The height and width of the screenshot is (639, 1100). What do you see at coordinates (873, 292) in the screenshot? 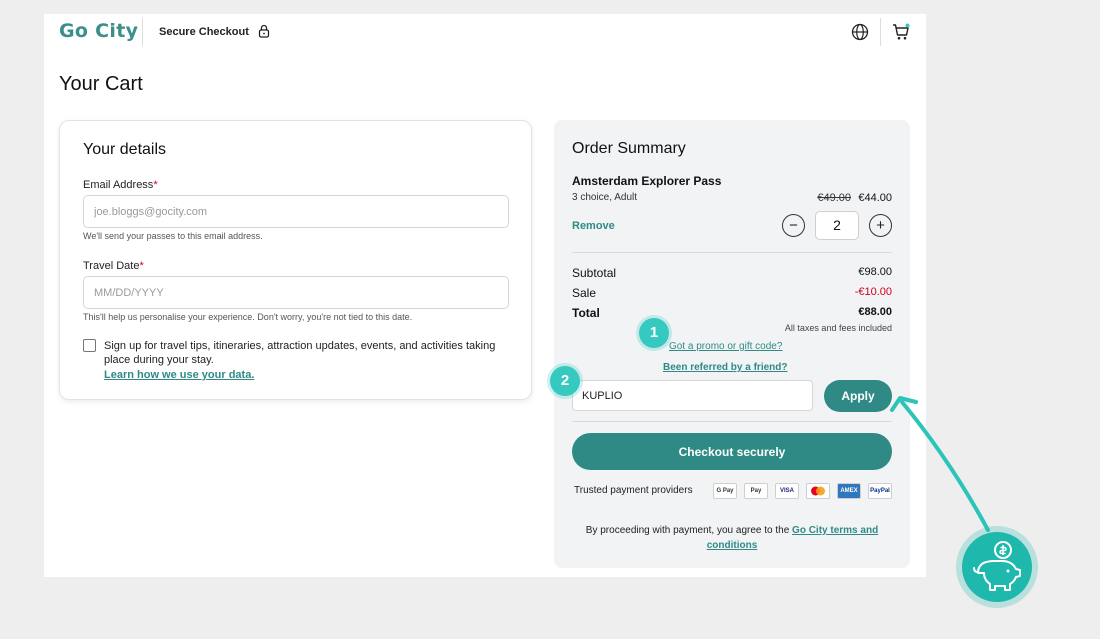
I see `sale-value: -€10.00` at bounding box center [873, 292].